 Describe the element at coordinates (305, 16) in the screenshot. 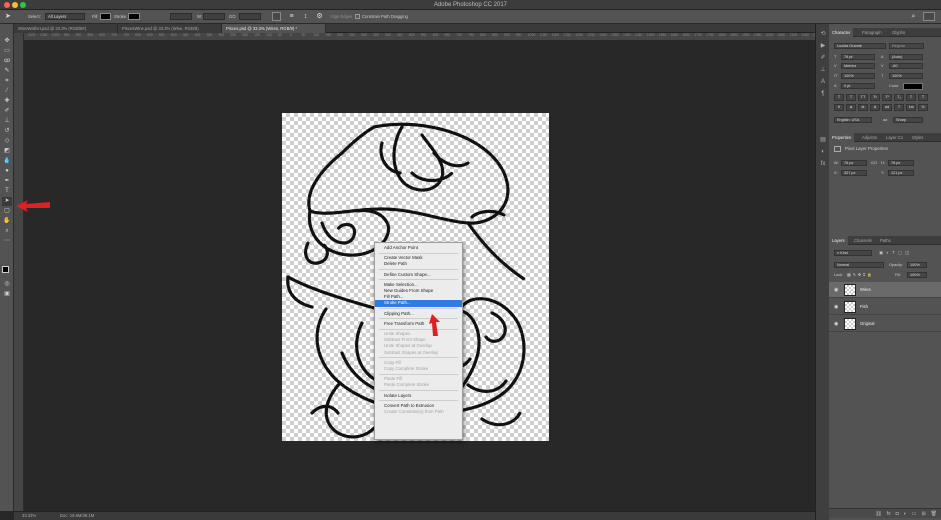

I see `path-arrangement-icon: ↕` at that location.